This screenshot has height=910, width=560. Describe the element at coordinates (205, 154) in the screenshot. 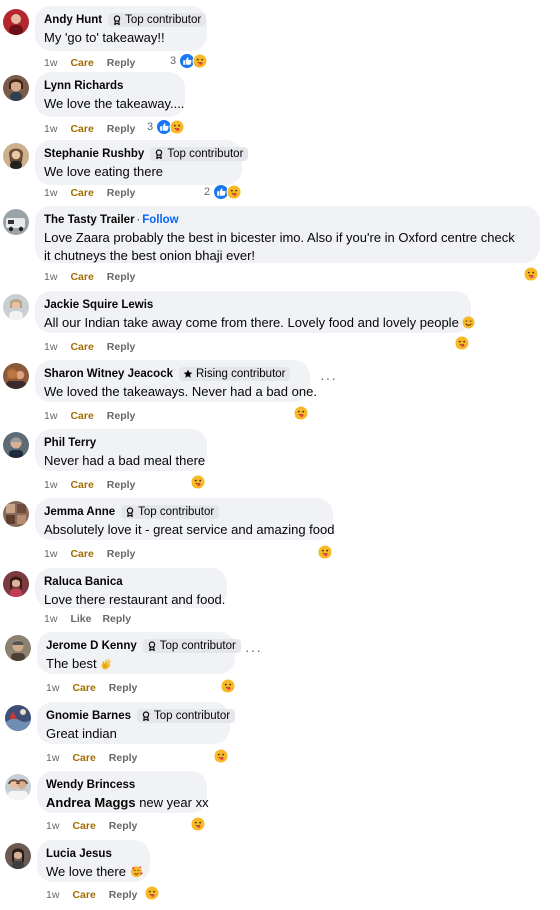

I see `badge-label: Top contributor` at that location.